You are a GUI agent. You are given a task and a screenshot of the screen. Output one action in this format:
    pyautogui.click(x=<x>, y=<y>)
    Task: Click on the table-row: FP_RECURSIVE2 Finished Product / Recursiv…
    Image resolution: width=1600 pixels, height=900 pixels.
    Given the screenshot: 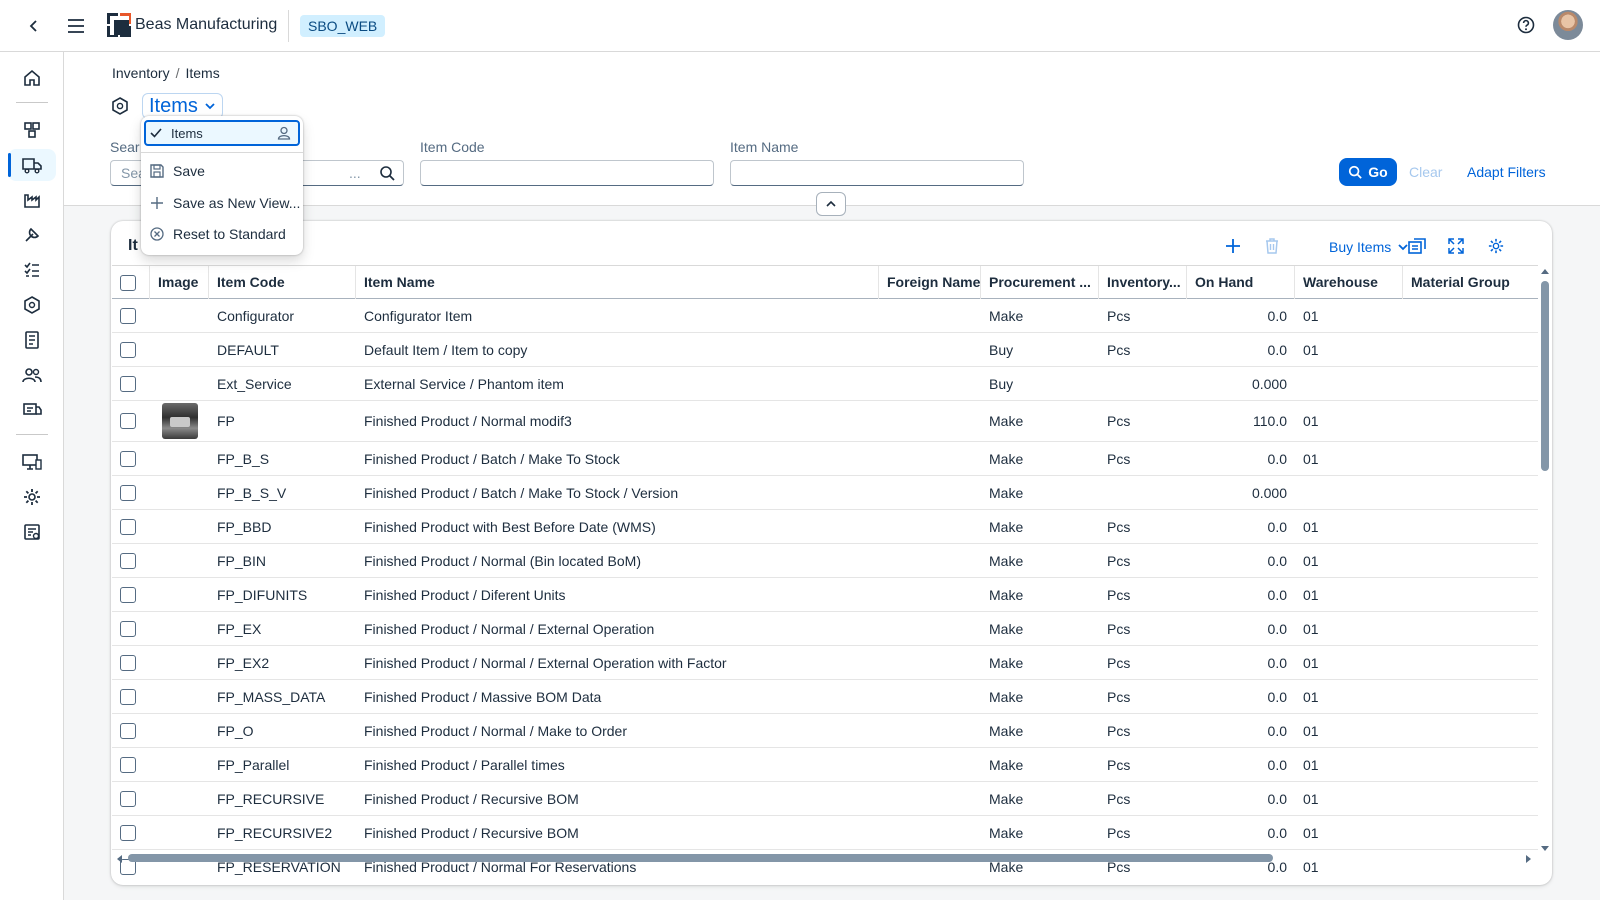 What is the action you would take?
    pyautogui.click(x=825, y=833)
    